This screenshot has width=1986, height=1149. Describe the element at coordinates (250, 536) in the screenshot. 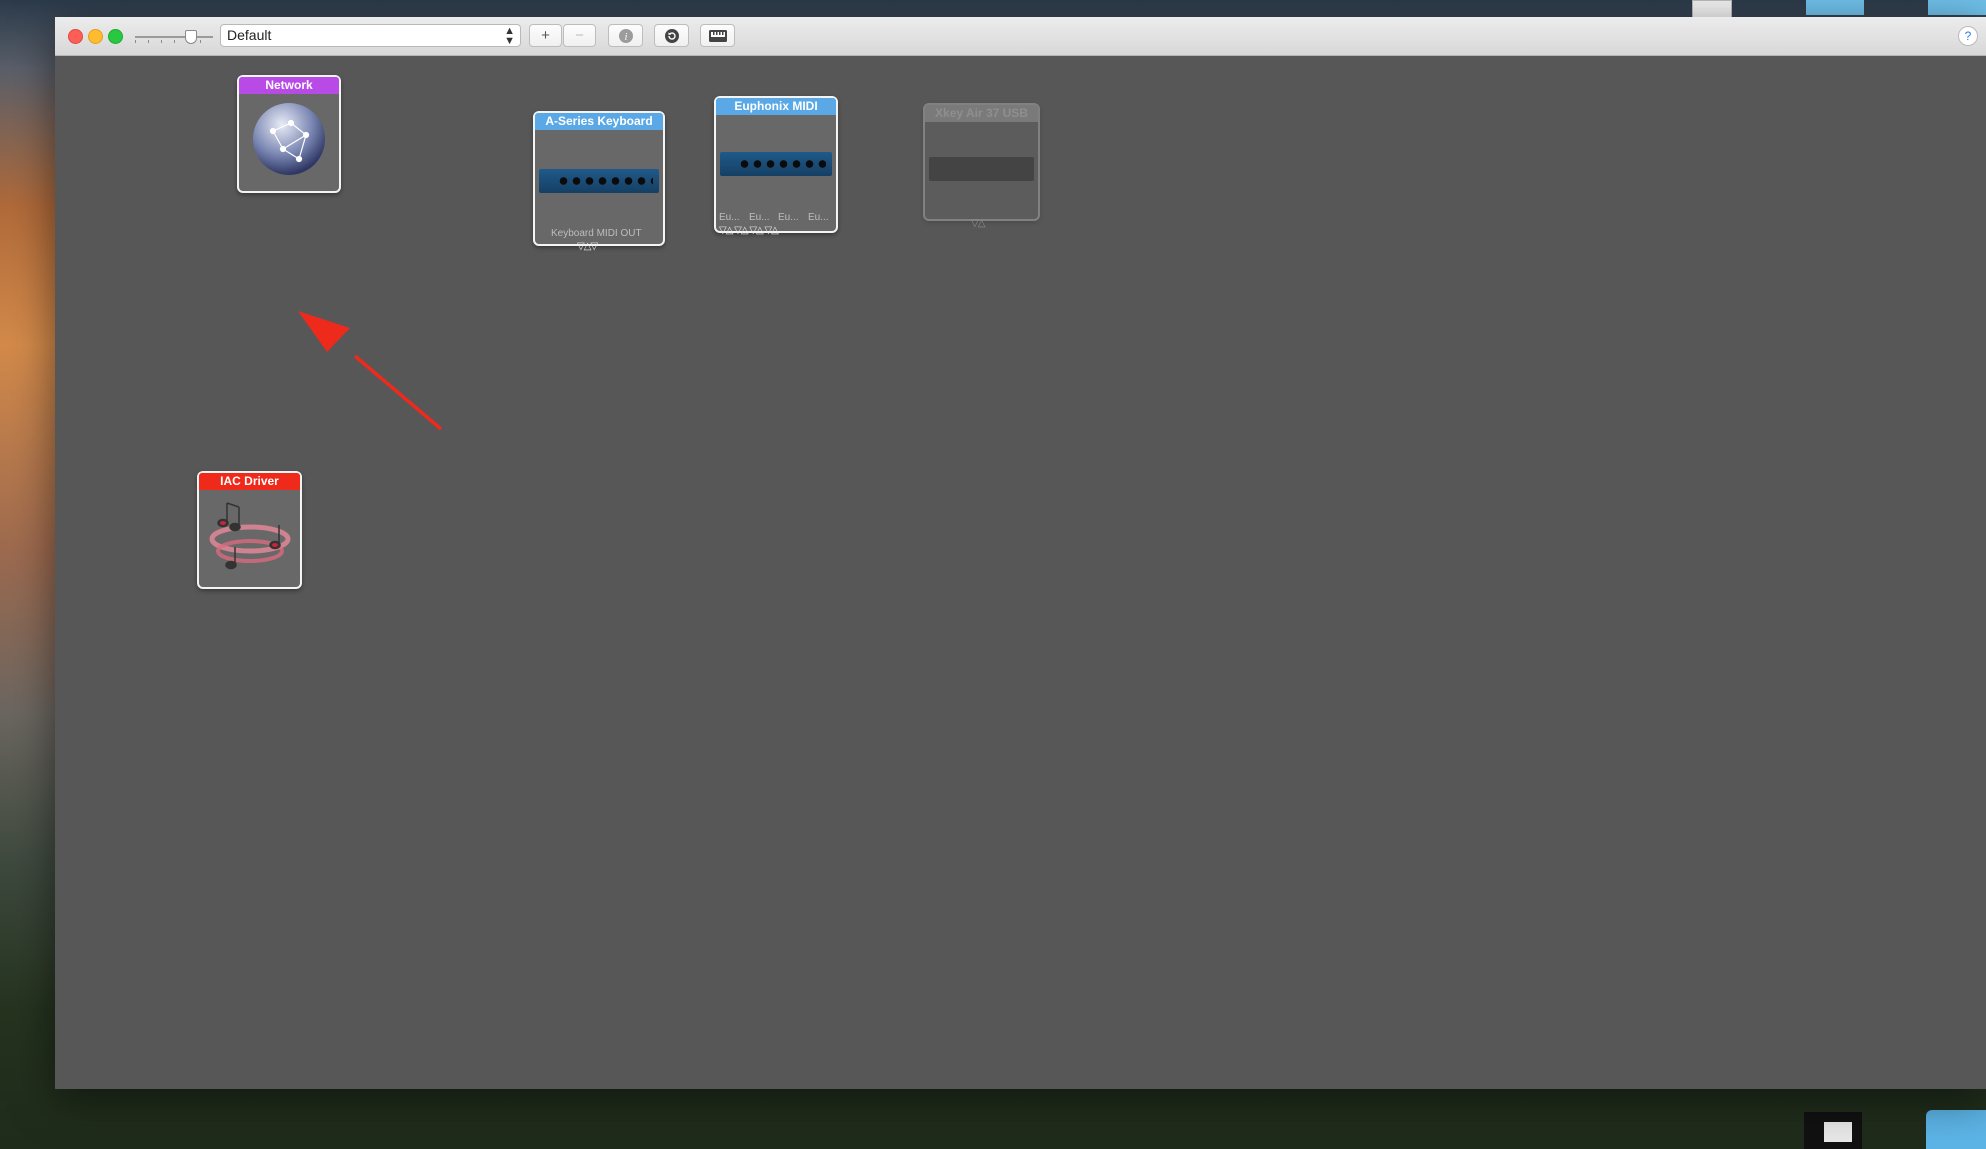

I see `iac-music-notes-icon` at that location.